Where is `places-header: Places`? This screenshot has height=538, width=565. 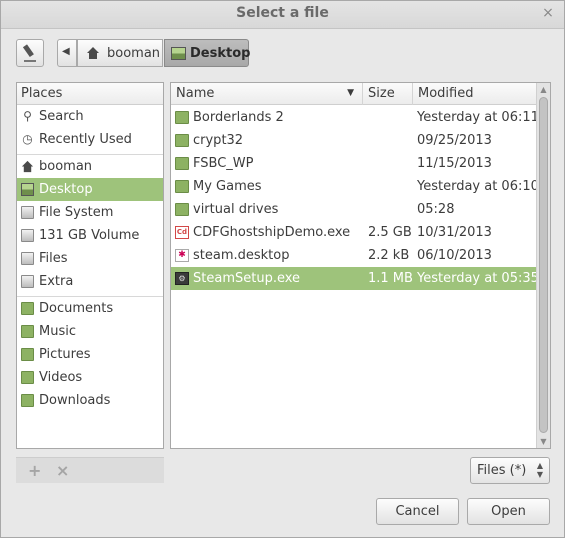
places-header: Places is located at coordinates (90, 94).